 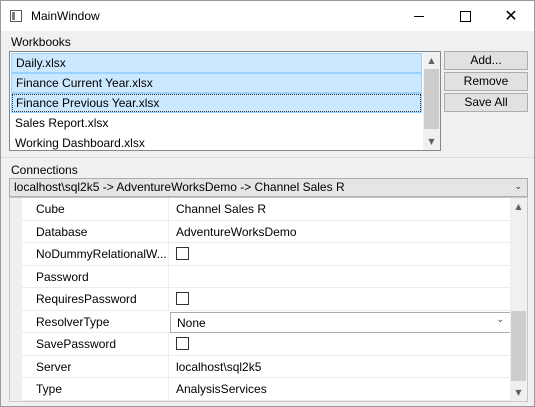 I want to click on property-row-savepassword: SavePassword, so click(x=266, y=344).